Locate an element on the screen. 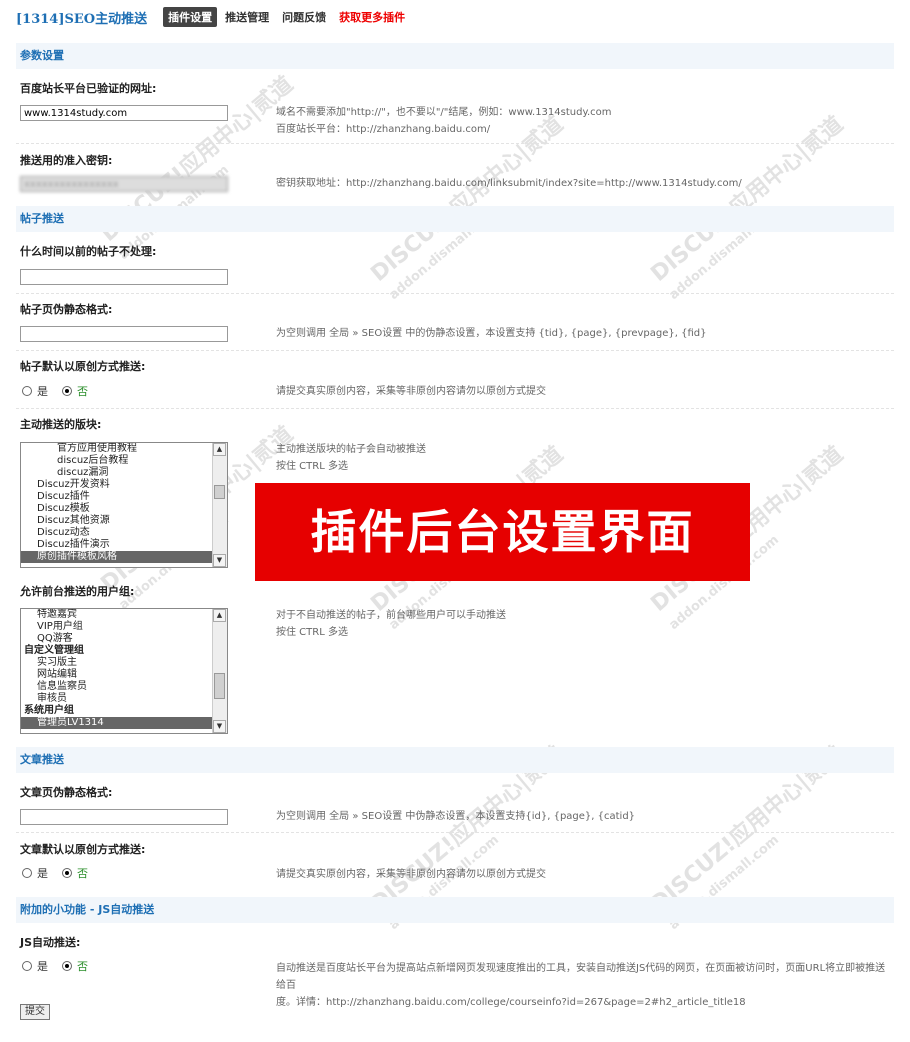  listbox-option: Discuz模板 is located at coordinates (117, 509).